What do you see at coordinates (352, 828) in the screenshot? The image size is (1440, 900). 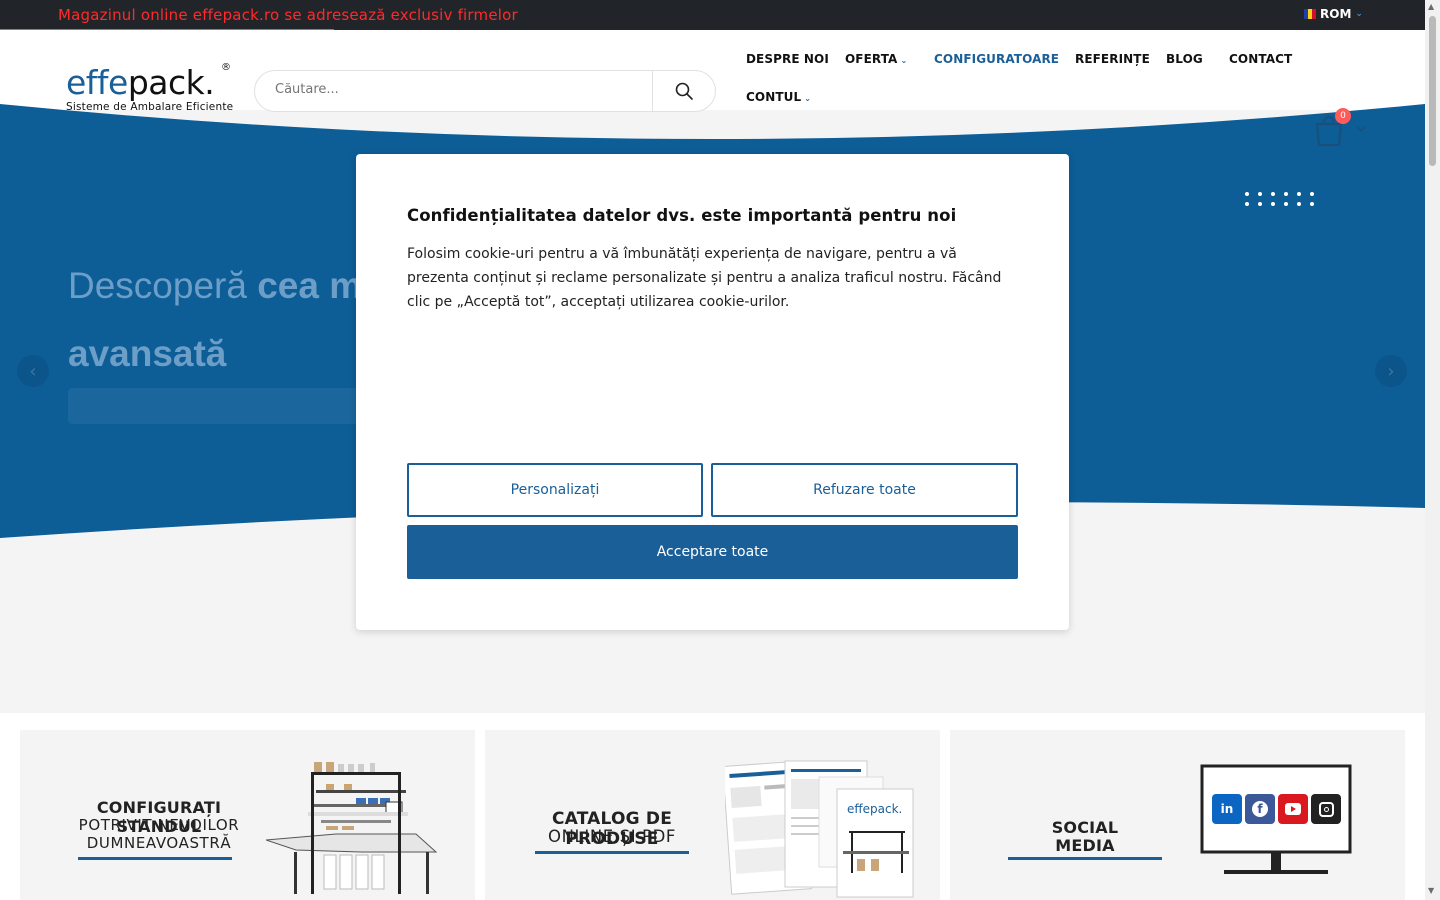 I see `workstation-illustration` at bounding box center [352, 828].